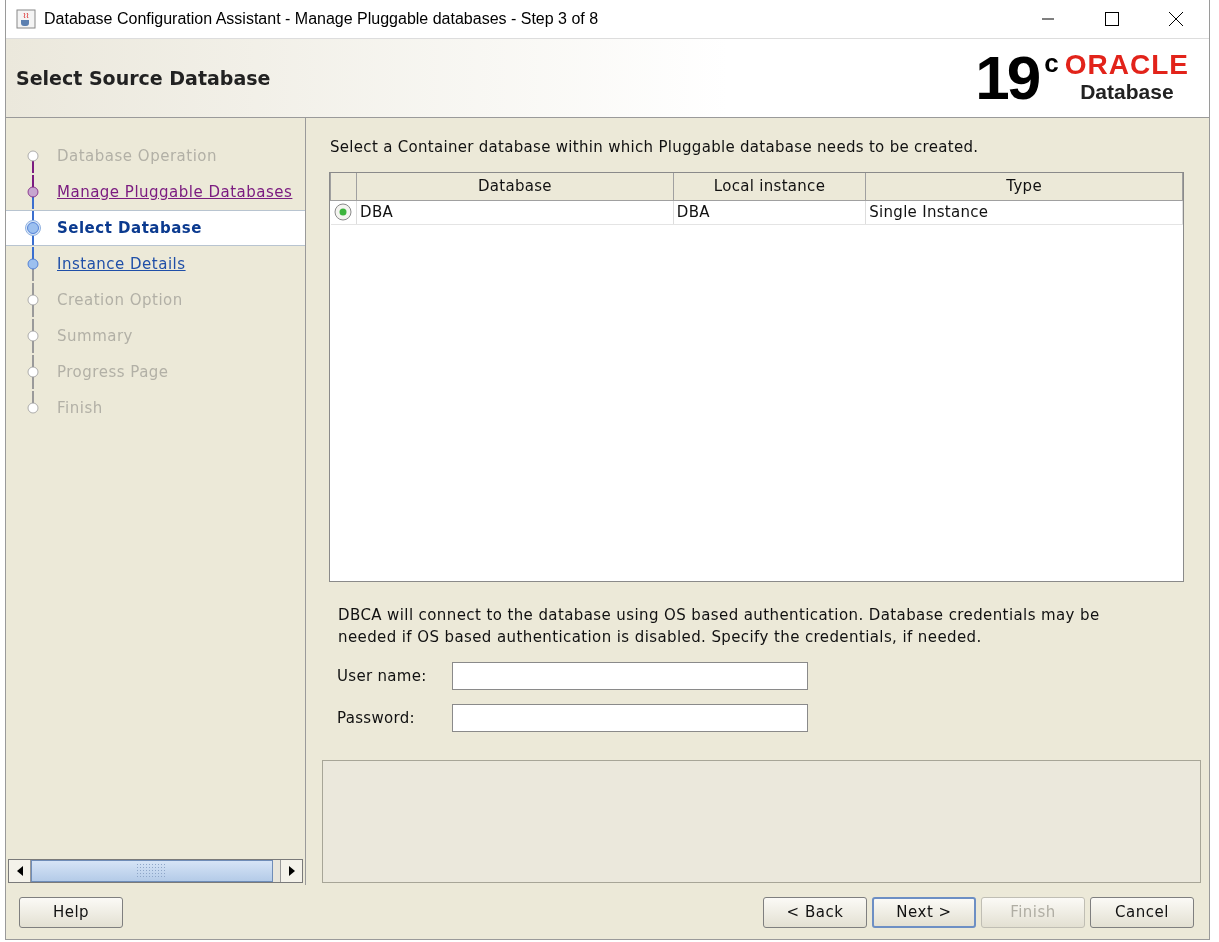 The image size is (1219, 942). Describe the element at coordinates (80, 408) in the screenshot. I see `step-label: Finish` at that location.